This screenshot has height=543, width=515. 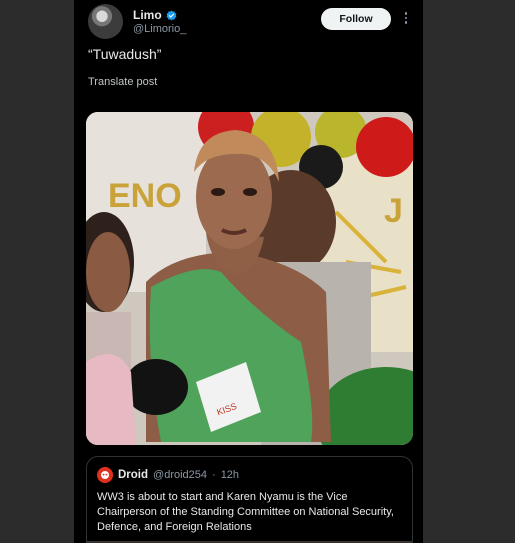 I want to click on quoted-author-handle: @droid254, so click(x=180, y=475).